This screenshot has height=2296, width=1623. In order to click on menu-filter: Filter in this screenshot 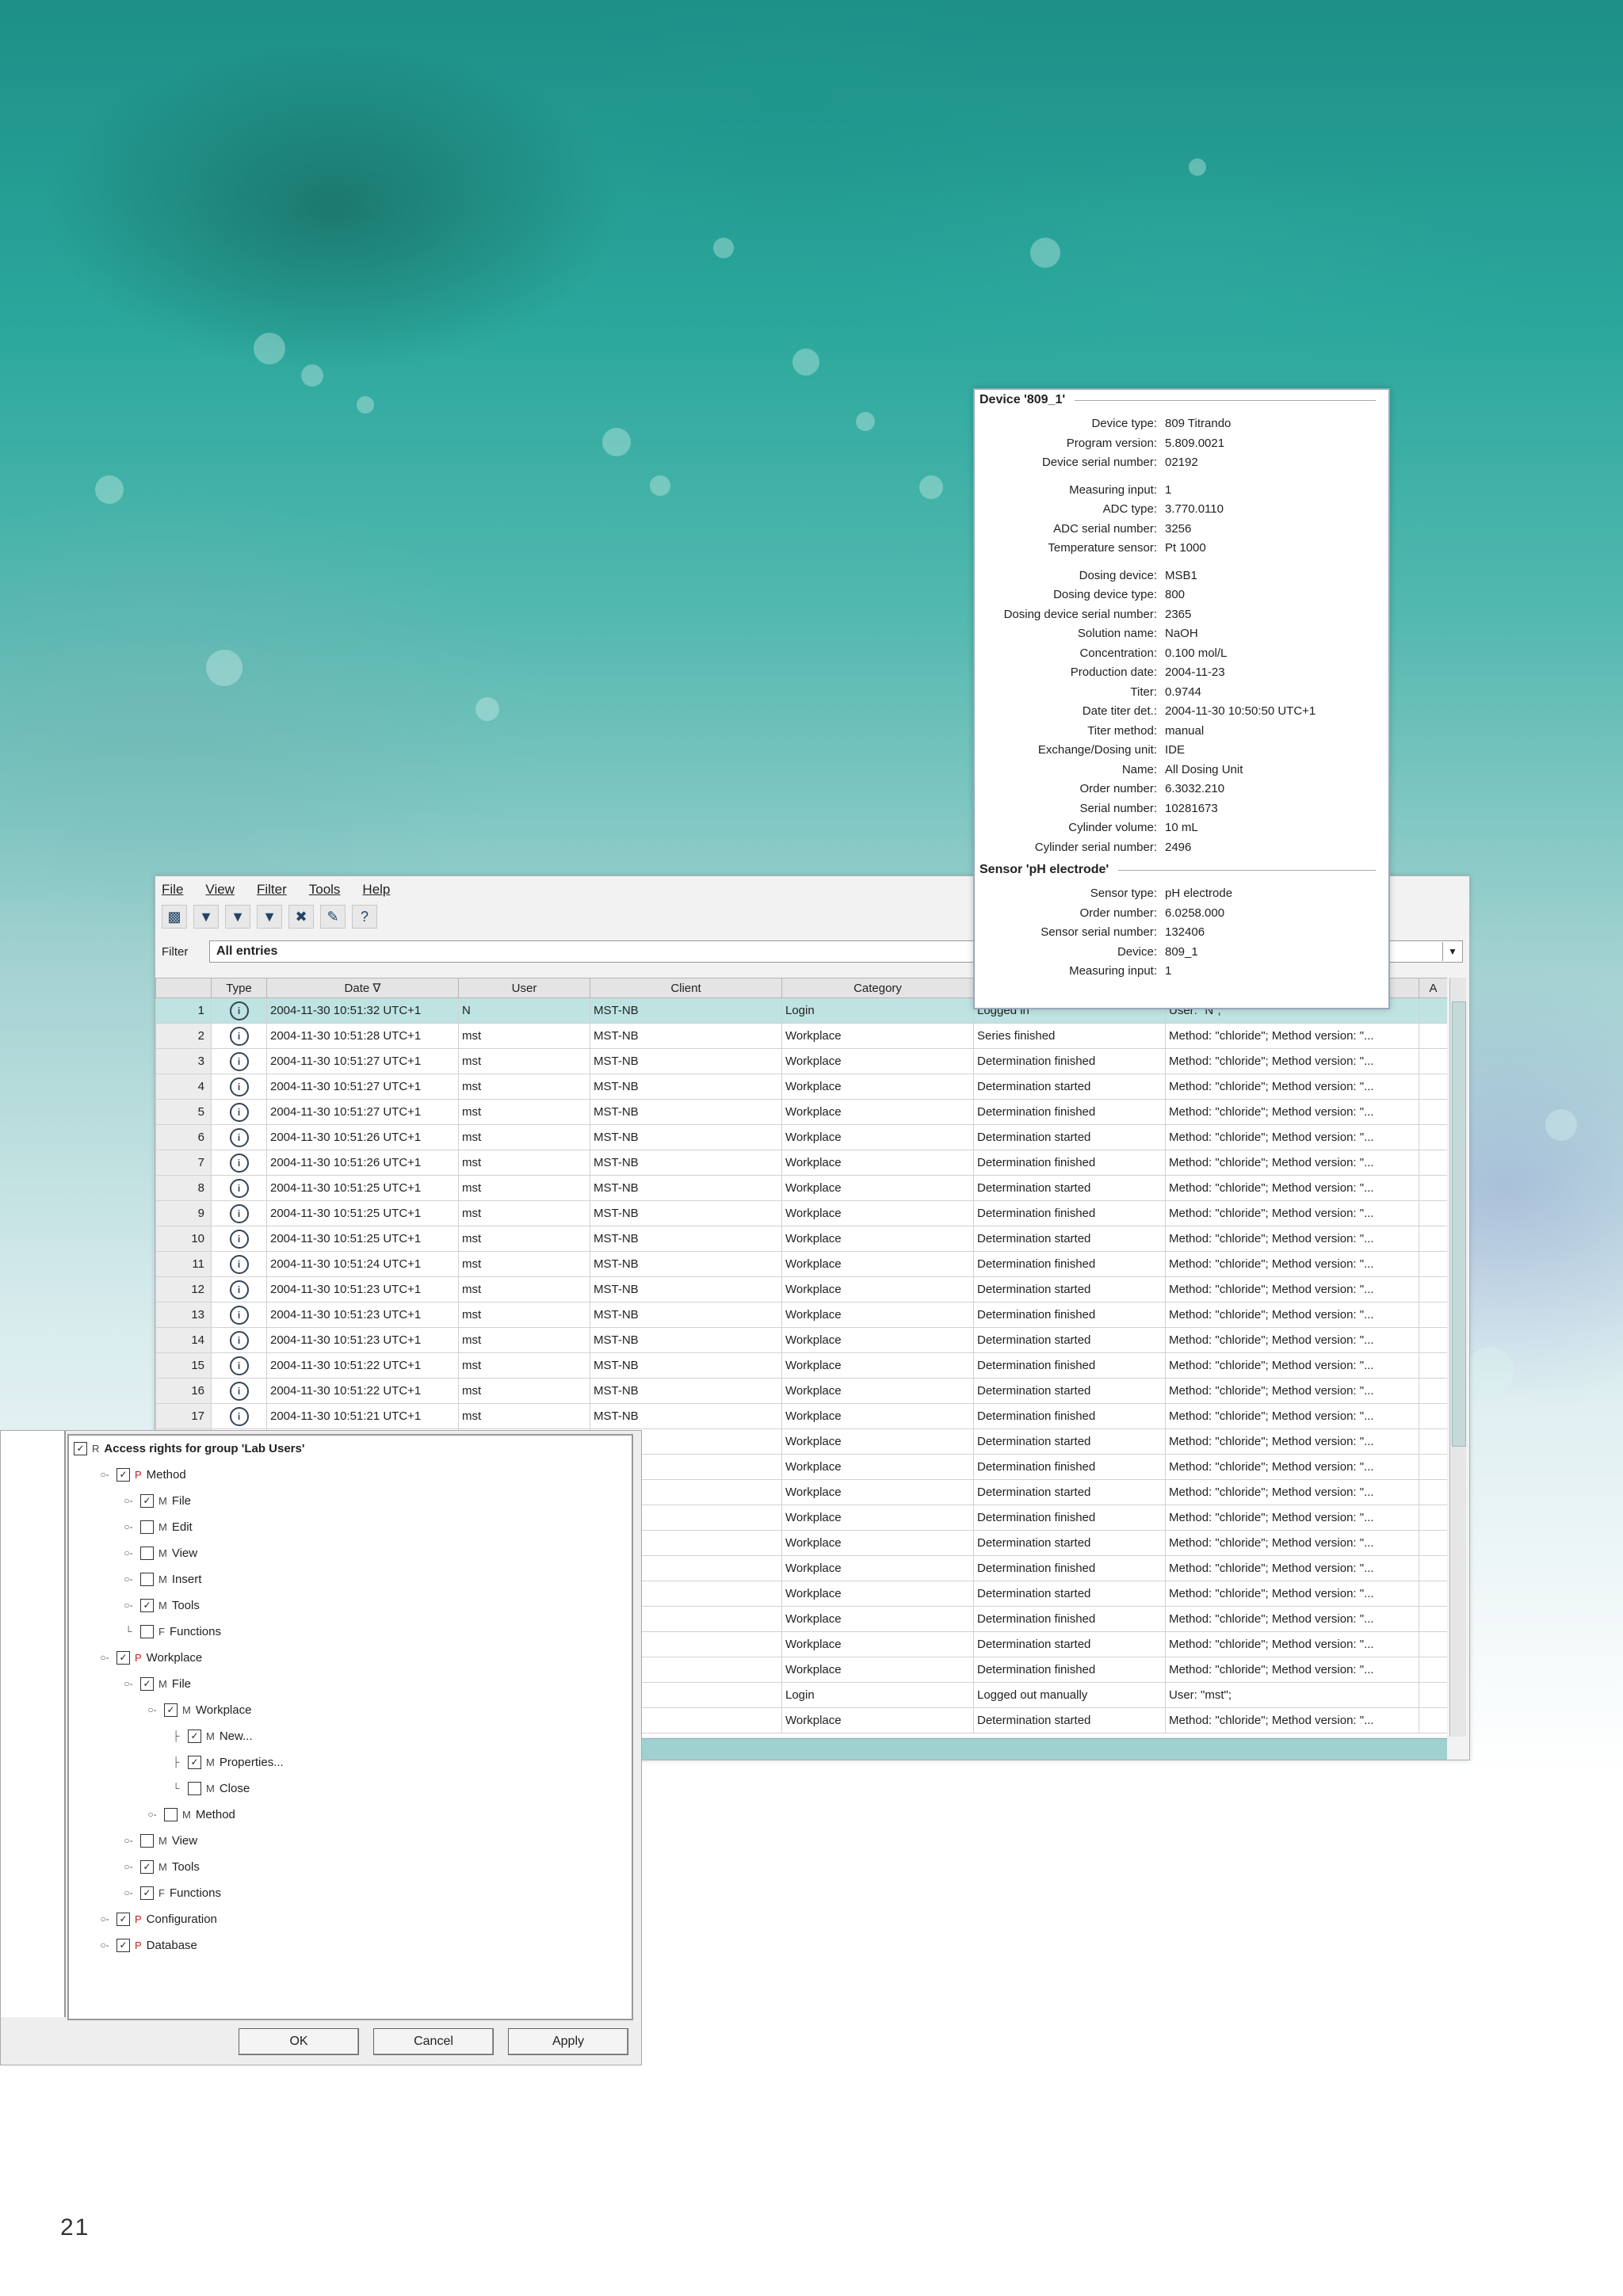, I will do `click(272, 890)`.